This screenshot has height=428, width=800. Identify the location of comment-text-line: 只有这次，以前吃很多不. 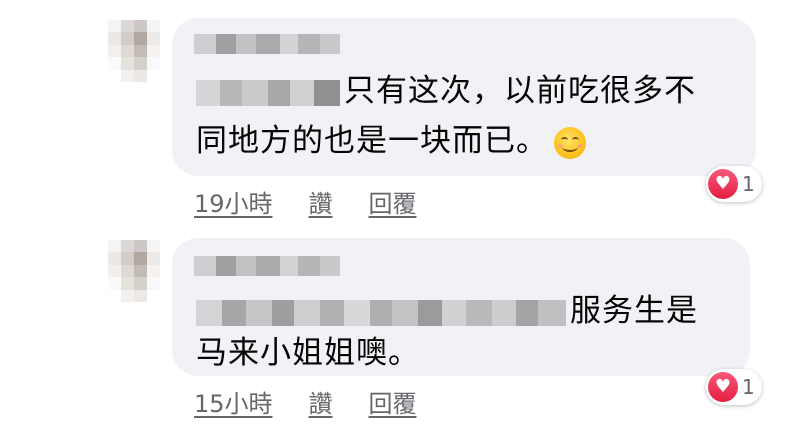
(446, 91).